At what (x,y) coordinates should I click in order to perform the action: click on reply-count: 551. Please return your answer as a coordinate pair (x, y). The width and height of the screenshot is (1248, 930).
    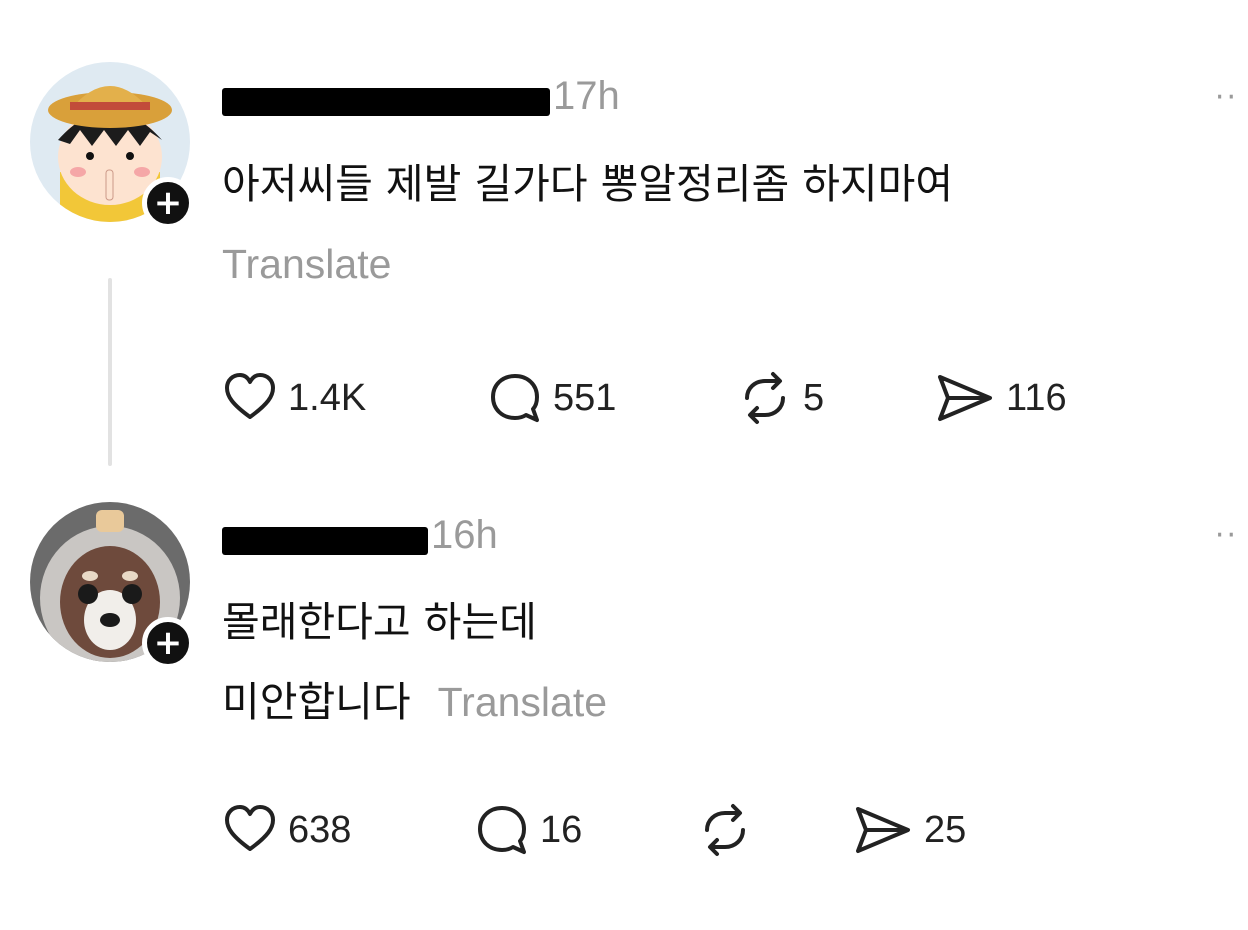
    Looking at the image, I should click on (585, 397).